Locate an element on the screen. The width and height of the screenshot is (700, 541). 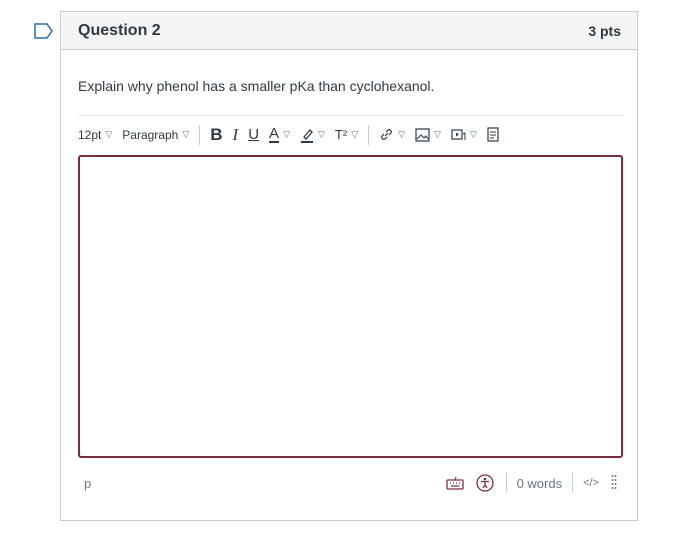
question-title: Question 2 is located at coordinates (119, 30).